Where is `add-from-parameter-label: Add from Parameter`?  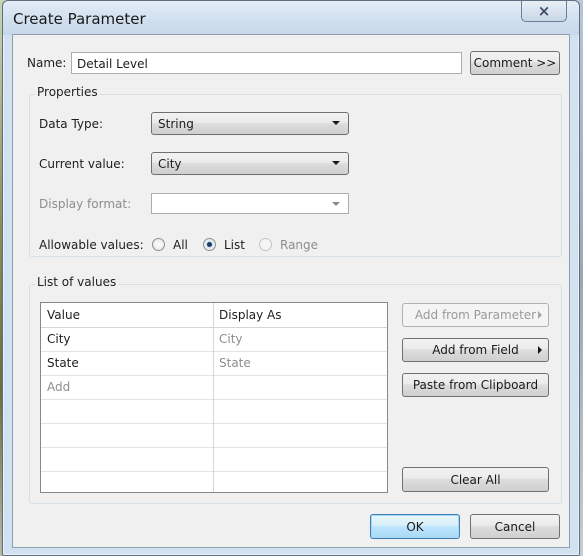
add-from-parameter-label: Add from Parameter is located at coordinates (475, 315).